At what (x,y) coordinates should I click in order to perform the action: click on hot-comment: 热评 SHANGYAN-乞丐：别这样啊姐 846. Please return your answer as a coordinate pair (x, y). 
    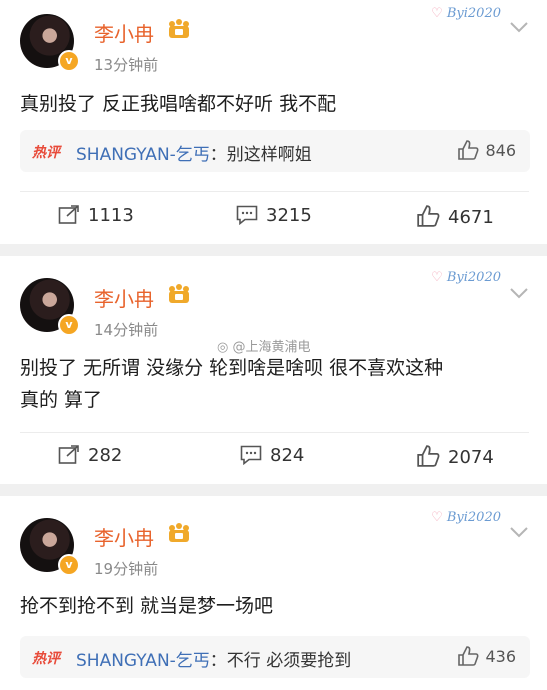
    Looking at the image, I should click on (275, 151).